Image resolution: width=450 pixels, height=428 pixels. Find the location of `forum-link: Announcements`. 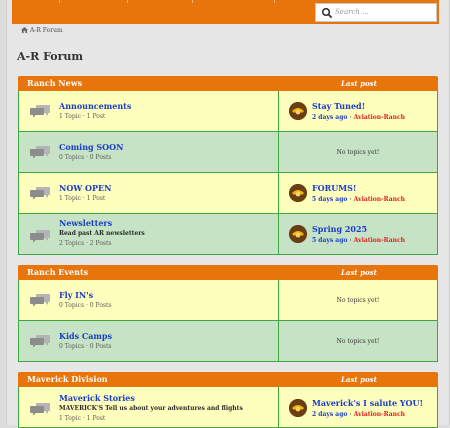

forum-link: Announcements is located at coordinates (95, 106).